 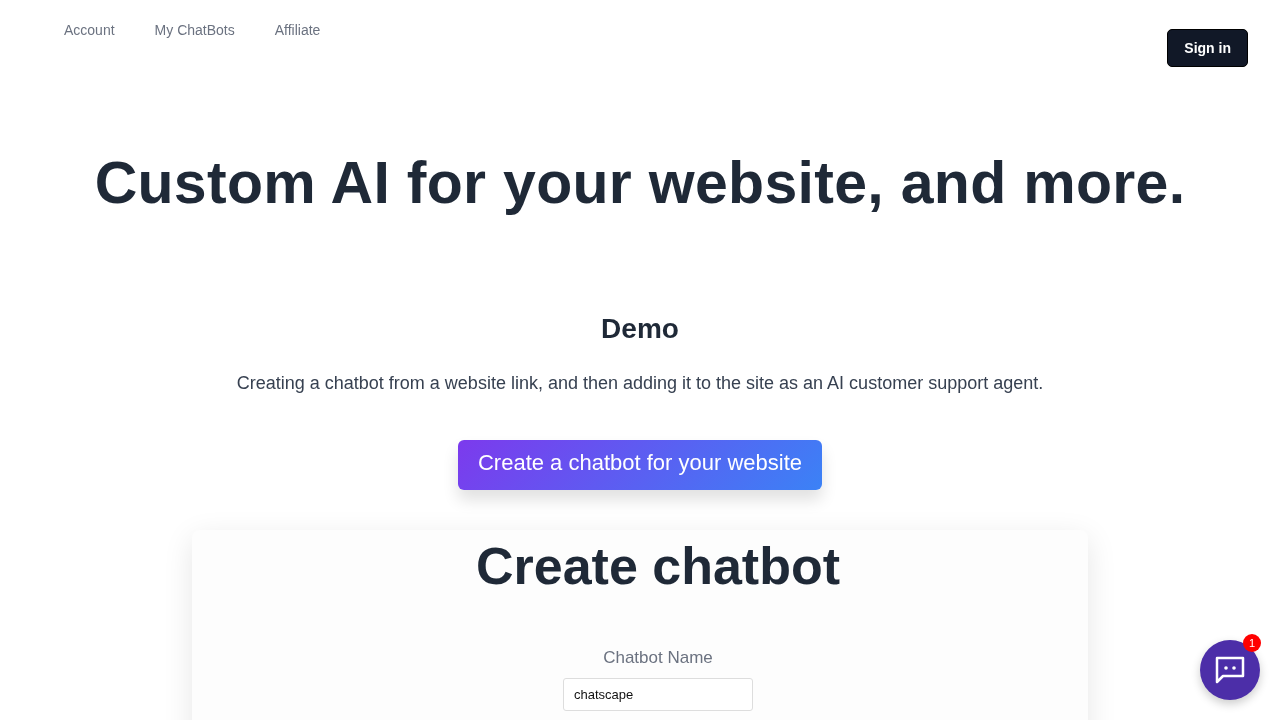 What do you see at coordinates (1252, 643) in the screenshot?
I see `notification-badge: 1` at bounding box center [1252, 643].